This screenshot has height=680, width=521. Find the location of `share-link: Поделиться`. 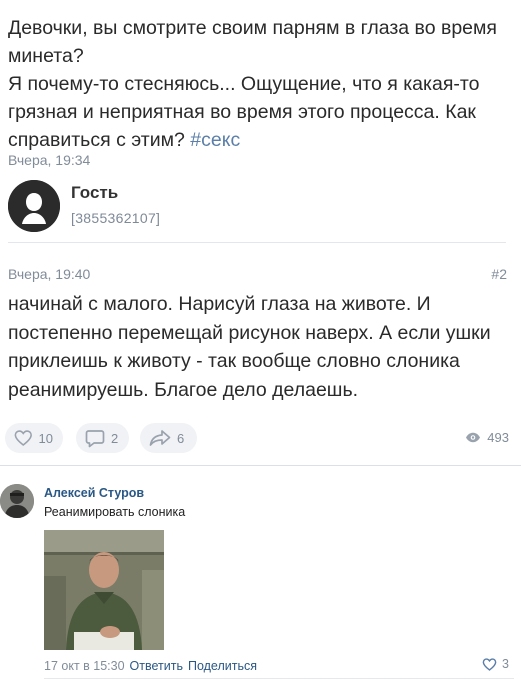

share-link: Поделиться is located at coordinates (222, 666).